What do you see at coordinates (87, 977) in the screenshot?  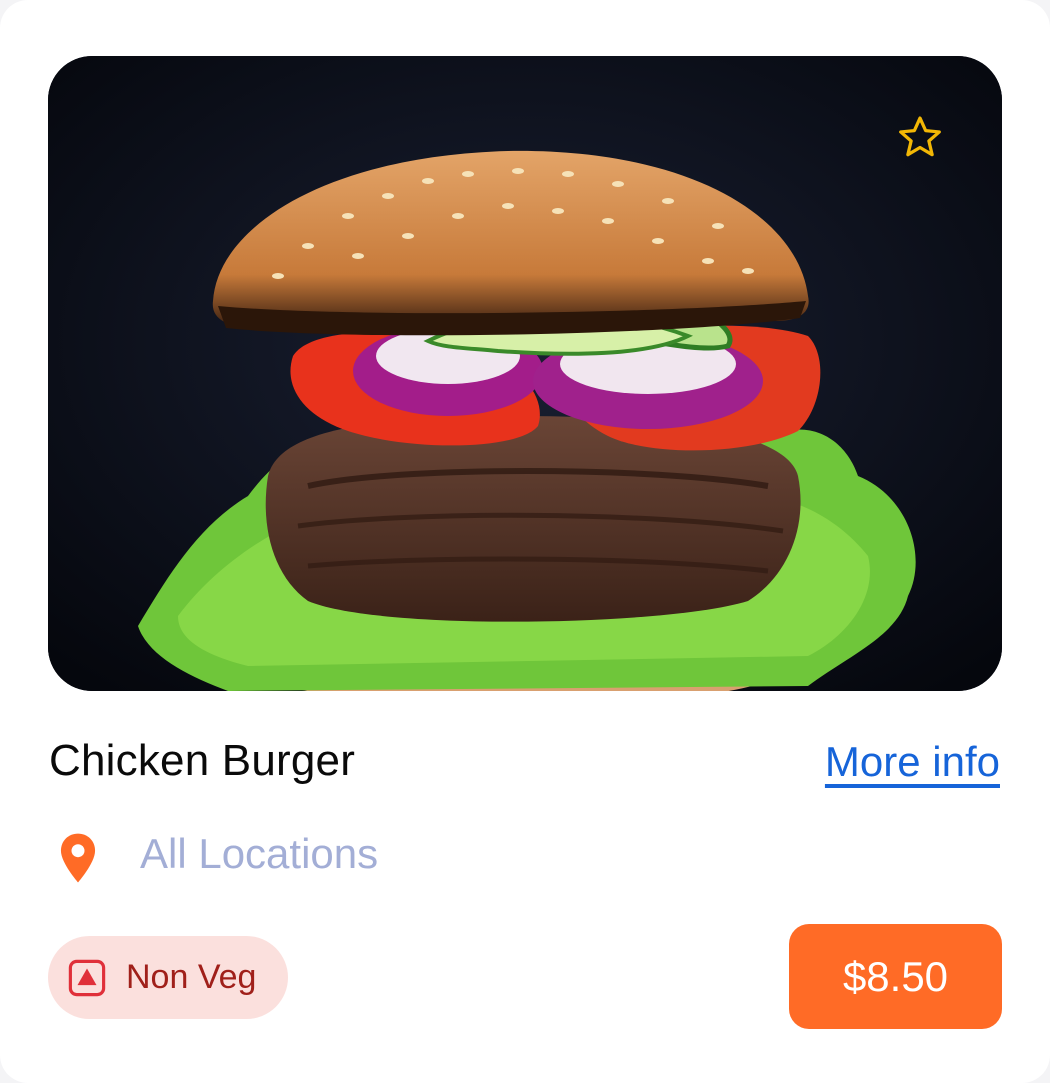 I see `non-veg-symbol-icon` at bounding box center [87, 977].